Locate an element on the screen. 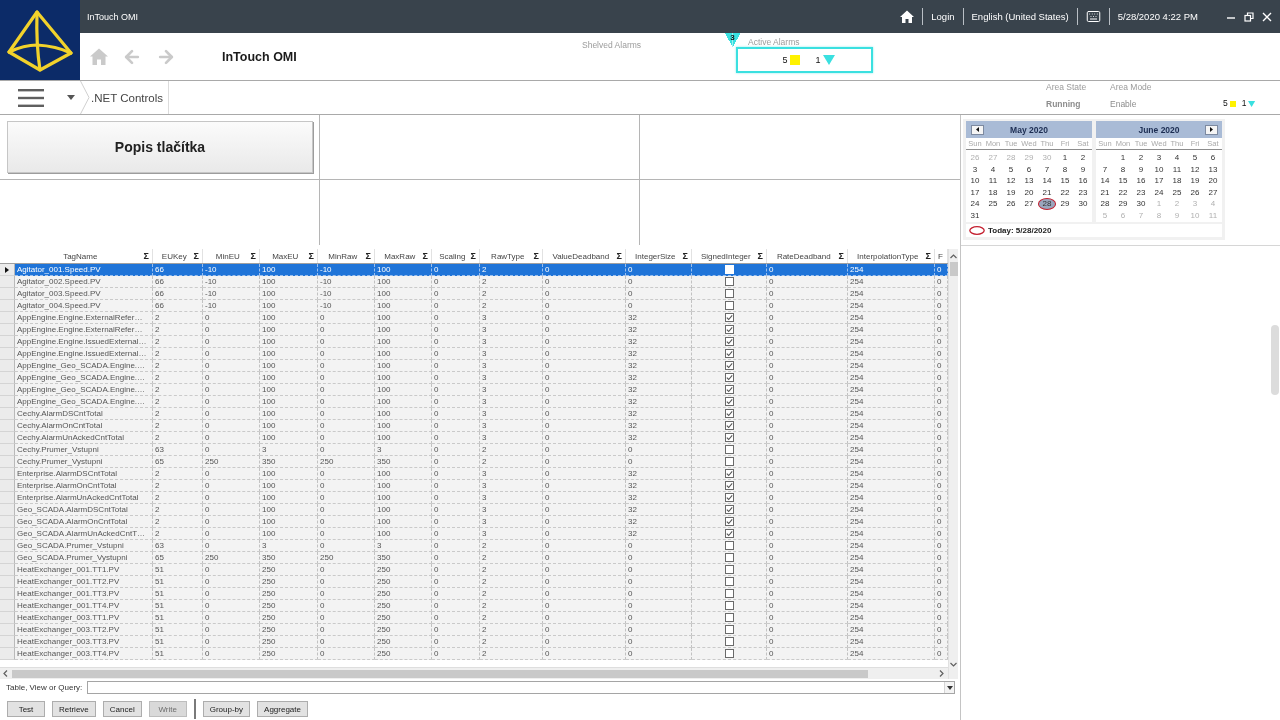 The height and width of the screenshot is (720, 1280). table-row: Cechy.AlarmUnAckedCntTotal 2 0 100 0 100 0 3 0 32 0 254 0 is located at coordinates (474, 438).